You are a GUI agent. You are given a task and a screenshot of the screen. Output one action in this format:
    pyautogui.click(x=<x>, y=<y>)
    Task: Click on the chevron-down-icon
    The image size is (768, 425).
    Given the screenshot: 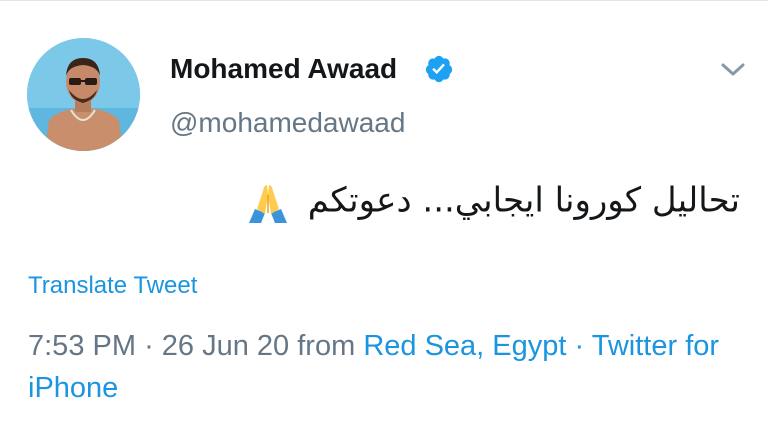 What is the action you would take?
    pyautogui.click(x=733, y=70)
    